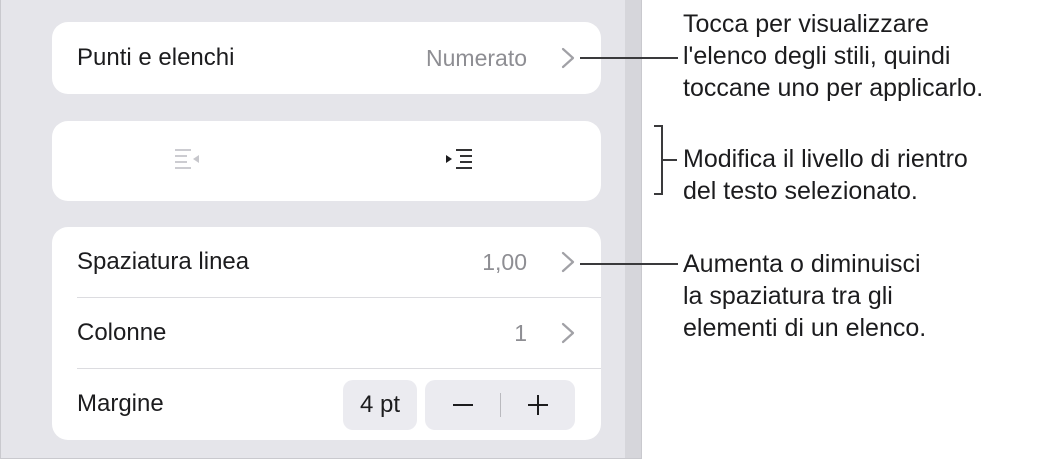 The image size is (1044, 459). I want to click on indent-icon, so click(459, 159).